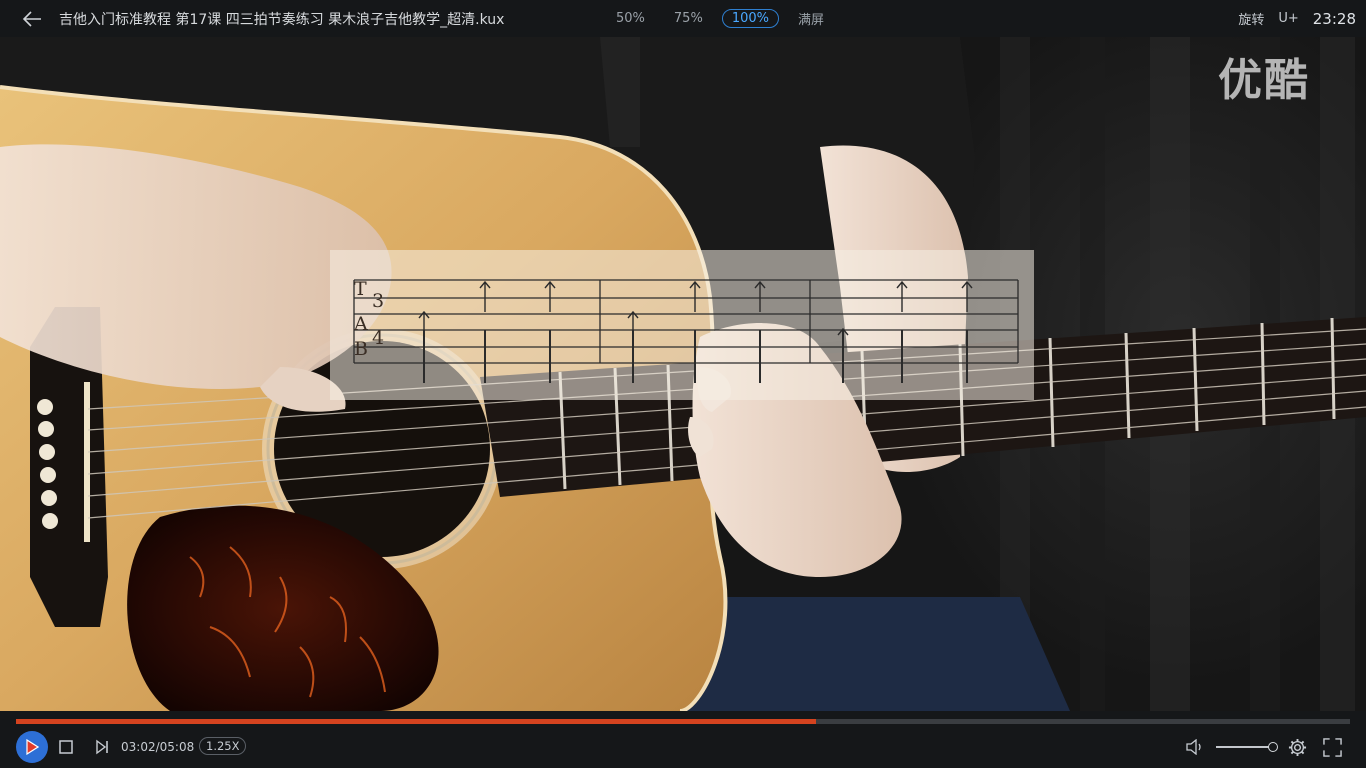 The height and width of the screenshot is (768, 1366). Describe the element at coordinates (1334, 18) in the screenshot. I see `clock: 23:28` at that location.